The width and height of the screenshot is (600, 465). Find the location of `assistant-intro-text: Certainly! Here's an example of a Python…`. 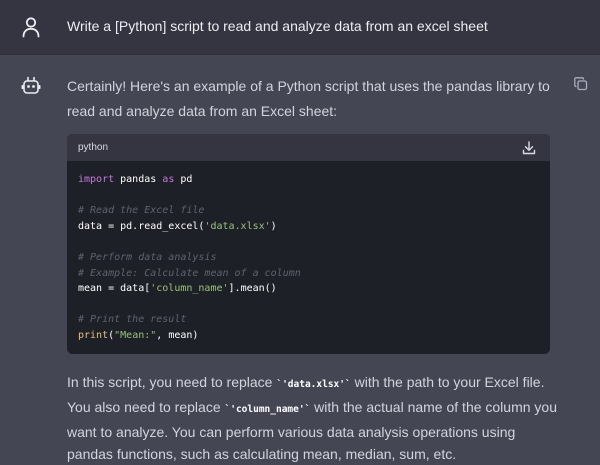

assistant-intro-text: Certainly! Here's an example of a Python… is located at coordinates (308, 98).